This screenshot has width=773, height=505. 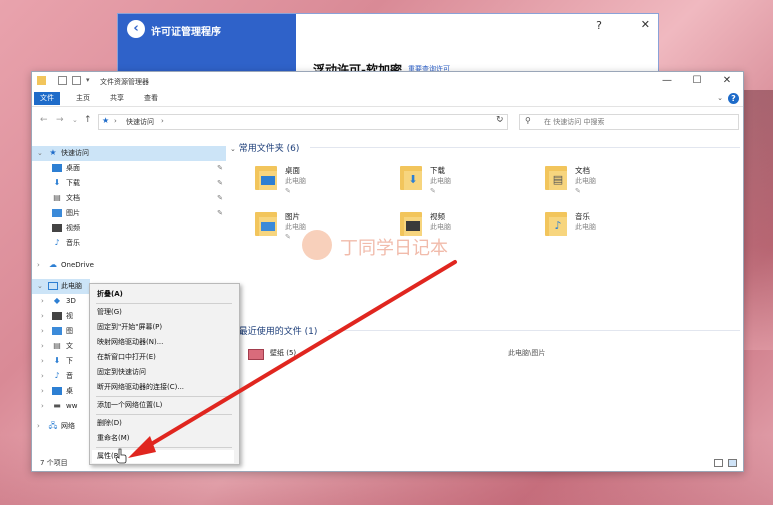 I want to click on nav-pc-item: › ▤ 文, so click(x=61, y=346).